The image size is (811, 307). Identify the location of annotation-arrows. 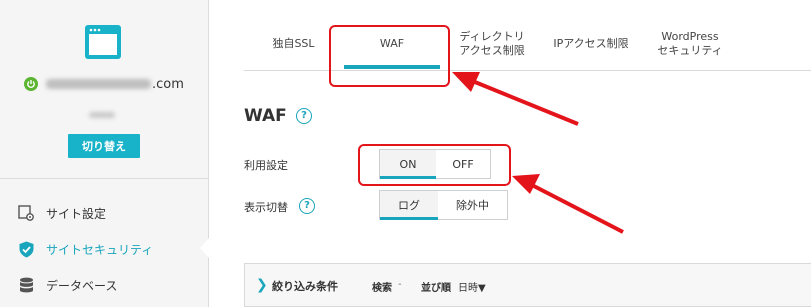
(538, 153).